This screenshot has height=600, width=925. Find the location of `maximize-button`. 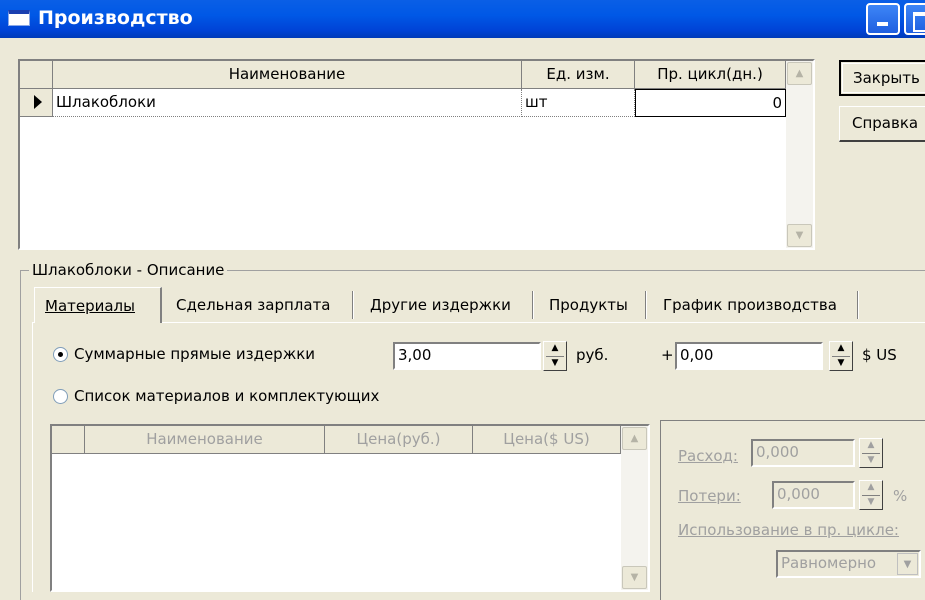

maximize-button is located at coordinates (914, 19).